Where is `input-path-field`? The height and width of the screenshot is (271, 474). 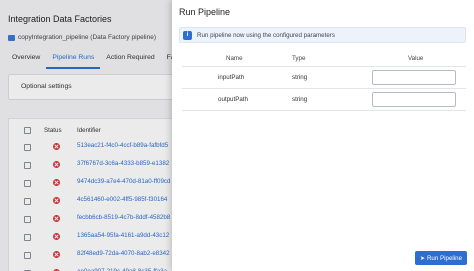
input-path-field is located at coordinates (414, 77).